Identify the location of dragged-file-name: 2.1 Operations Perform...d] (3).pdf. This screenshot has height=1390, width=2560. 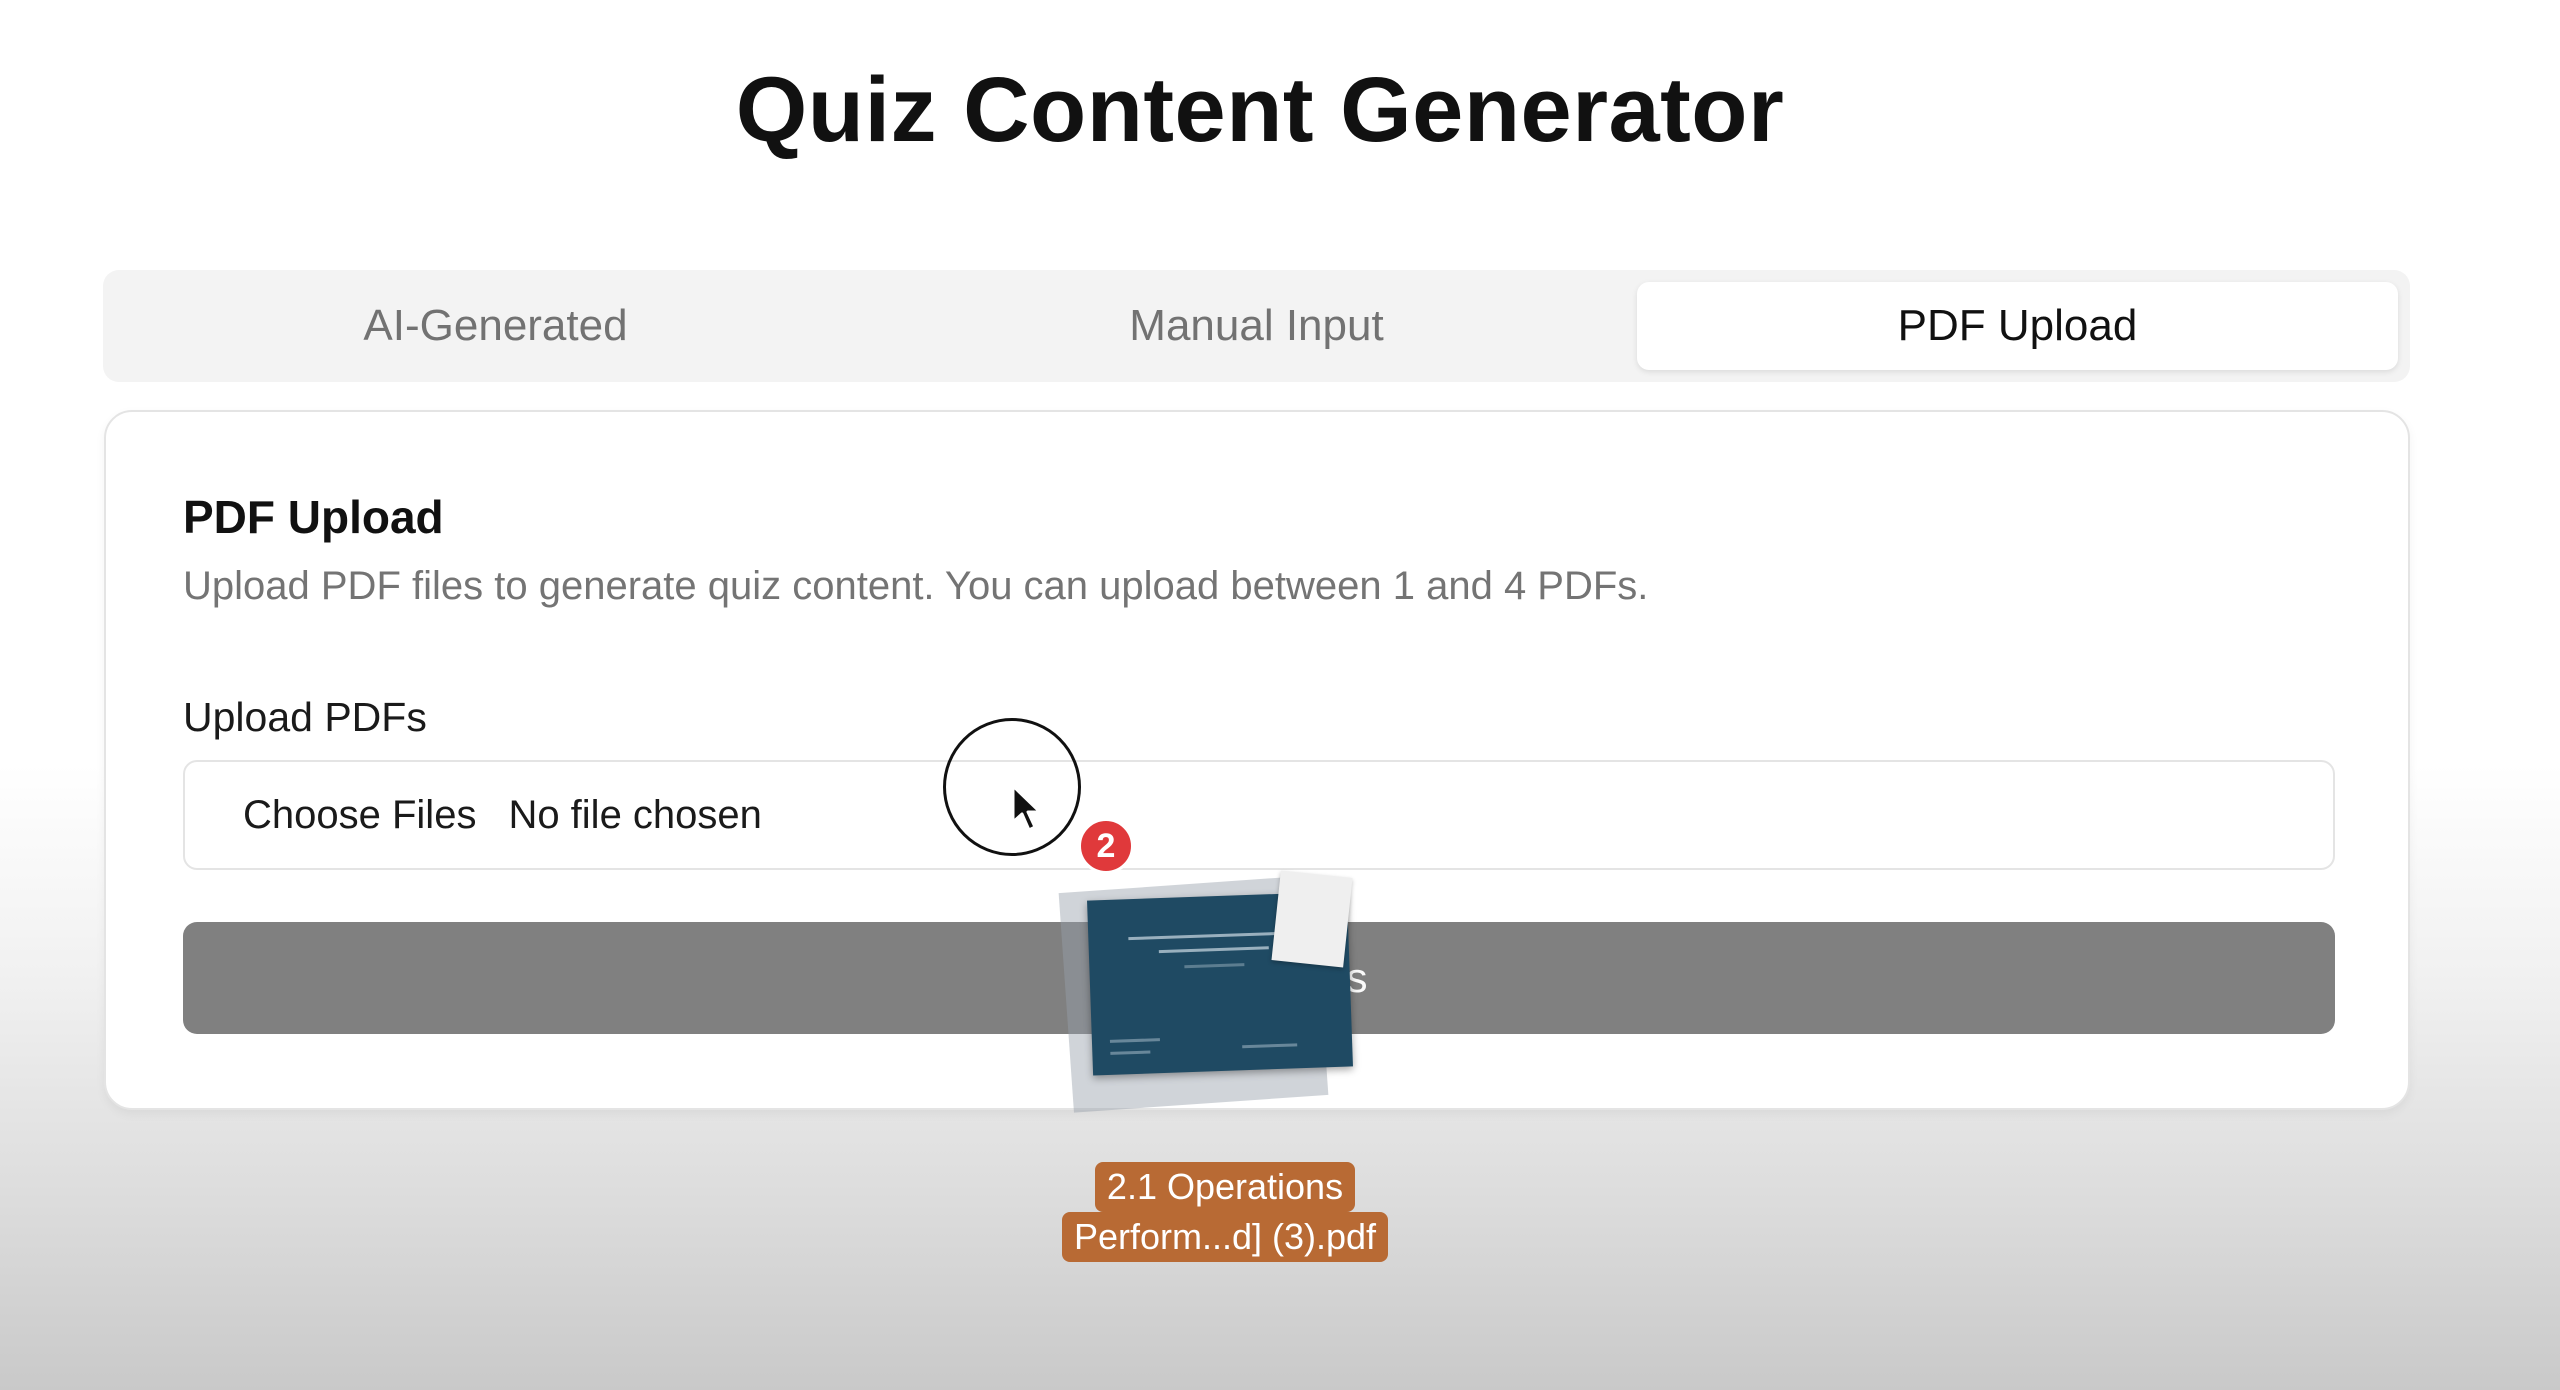
(1225, 1212).